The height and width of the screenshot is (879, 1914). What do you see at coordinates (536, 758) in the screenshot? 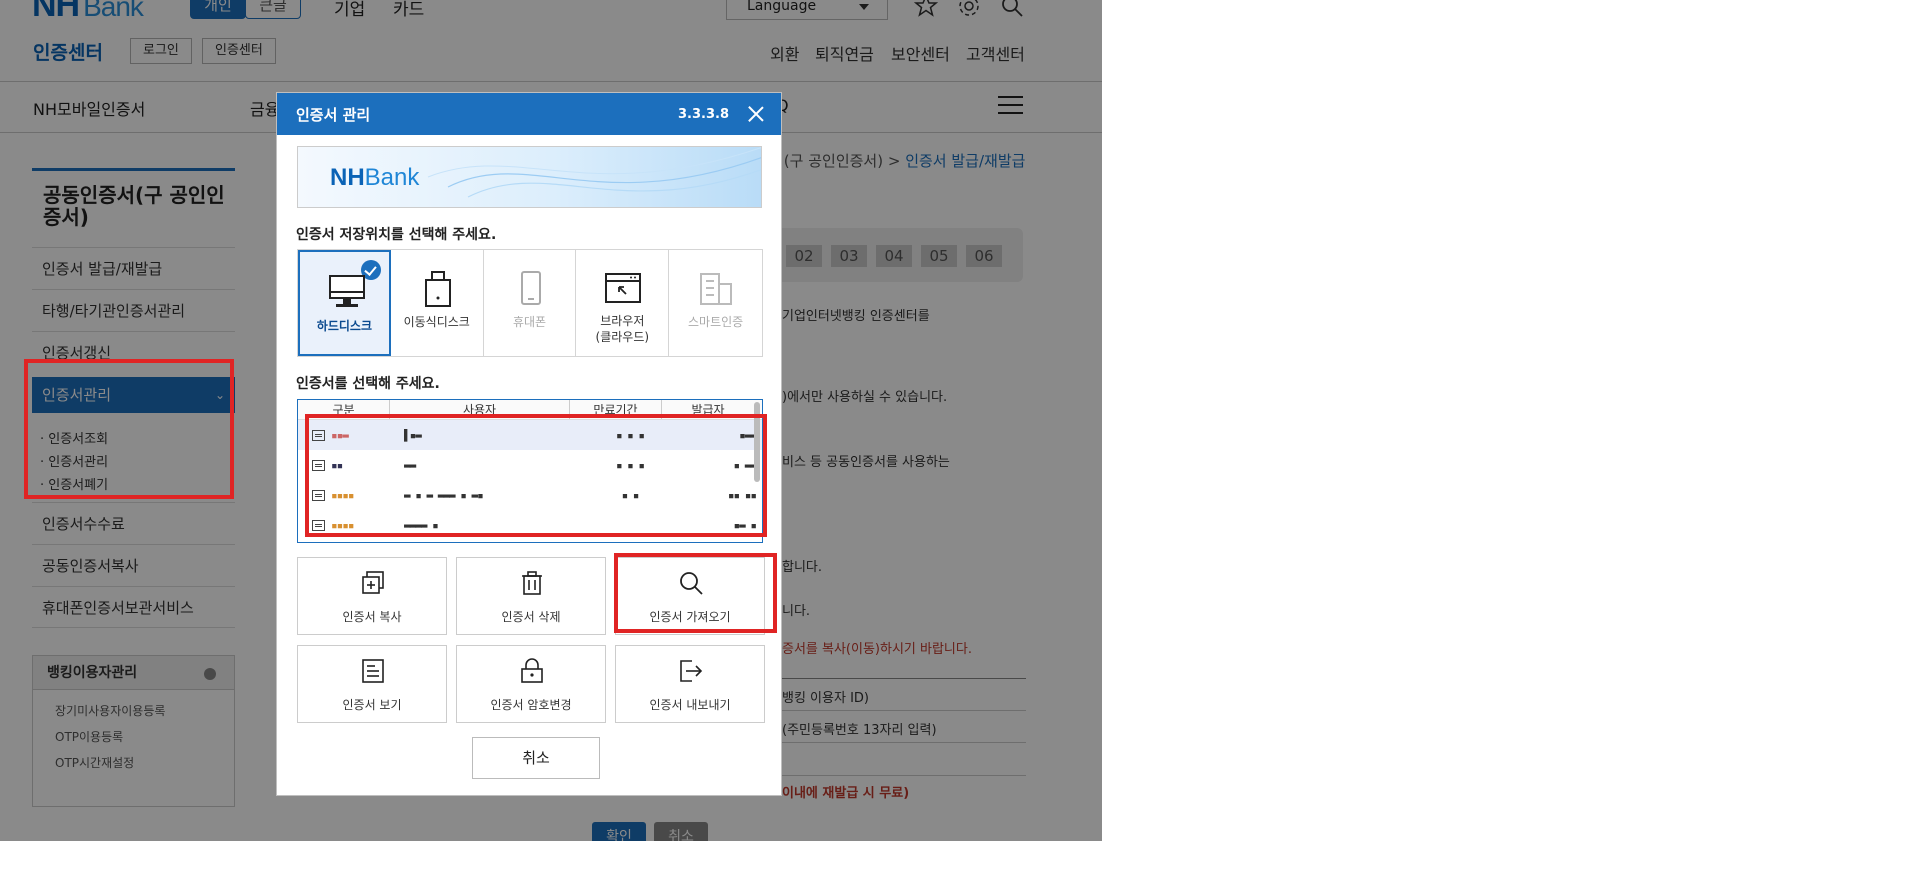
I see `dialog-cancel-button: 취소` at bounding box center [536, 758].